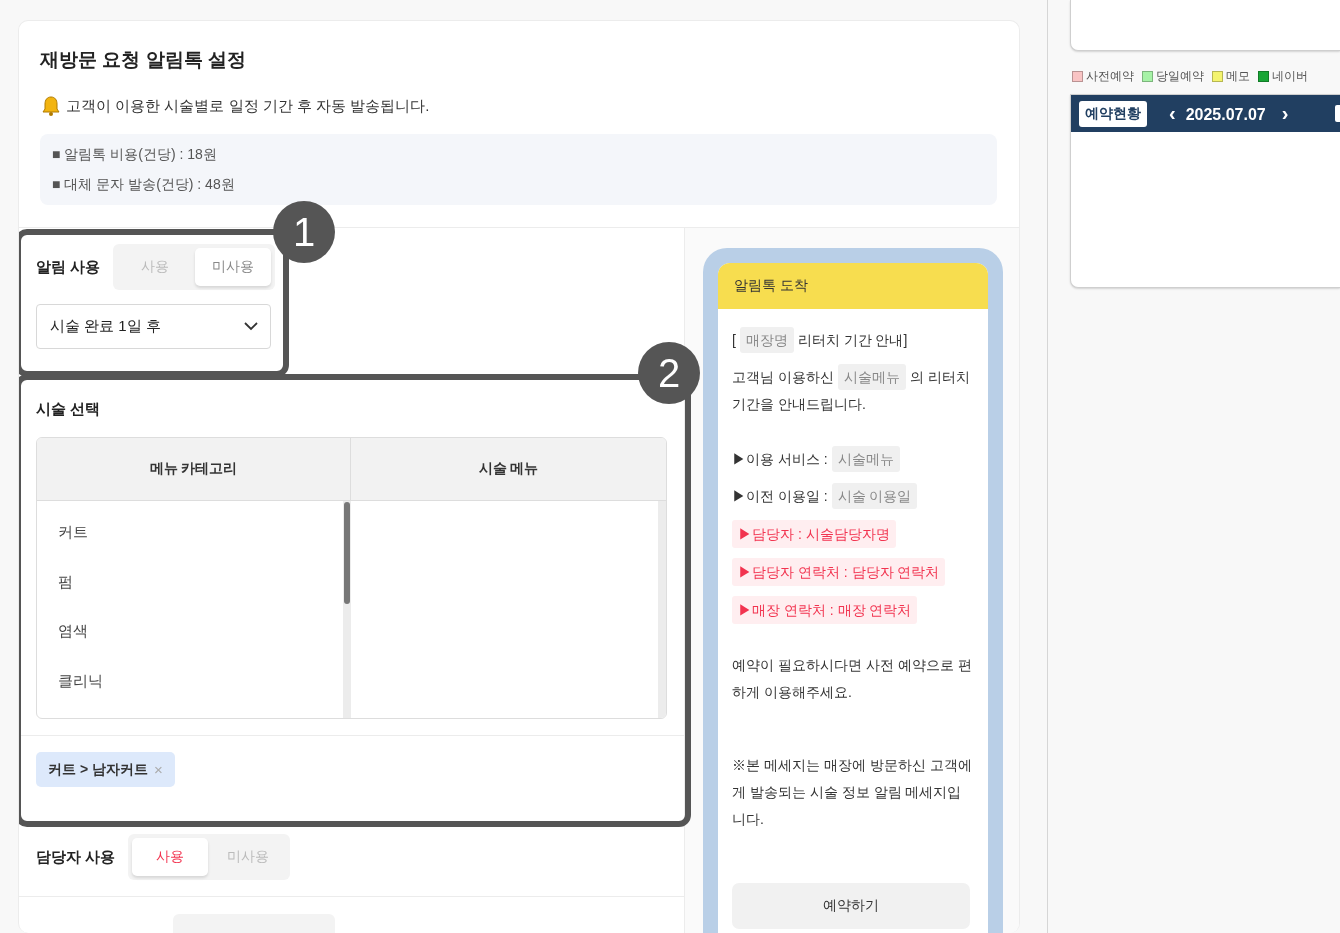 The width and height of the screenshot is (1340, 933). I want to click on highlighted-text: ▶담당자 연락처 : 담당자 연락처, so click(839, 572).